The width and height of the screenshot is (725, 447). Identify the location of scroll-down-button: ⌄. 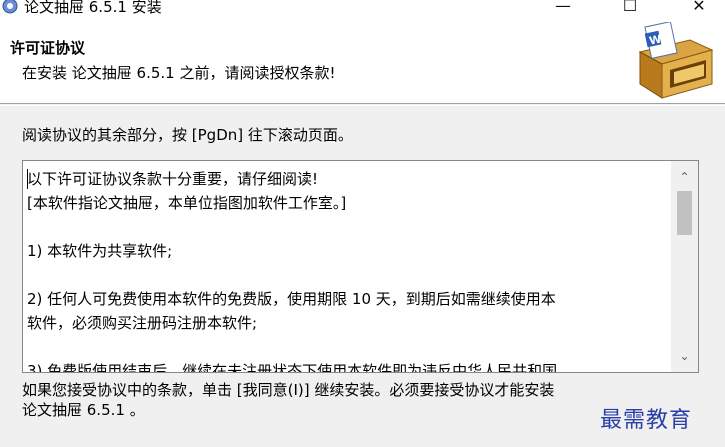
(684, 356).